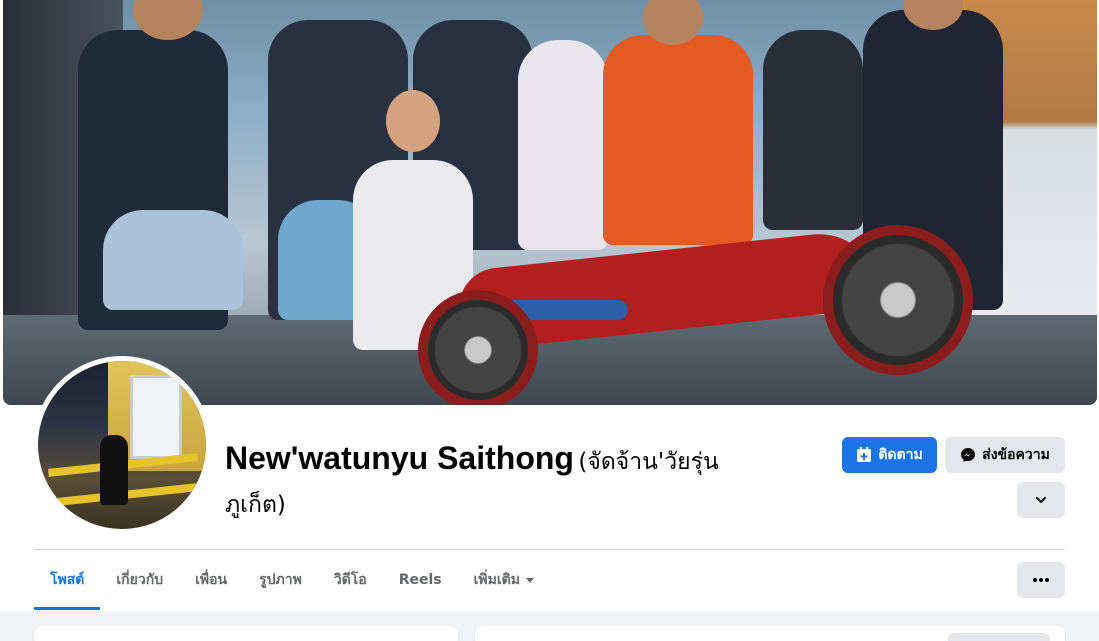 Image resolution: width=1099 pixels, height=641 pixels. What do you see at coordinates (1016, 455) in the screenshot?
I see `message-button-label: ส่งข้อความ` at bounding box center [1016, 455].